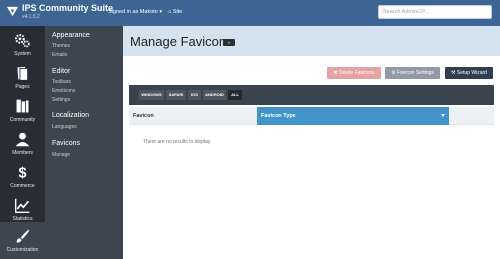 The width and height of the screenshot is (500, 259). What do you see at coordinates (71, 35) in the screenshot?
I see `section-title-appearance: Appearance` at bounding box center [71, 35].